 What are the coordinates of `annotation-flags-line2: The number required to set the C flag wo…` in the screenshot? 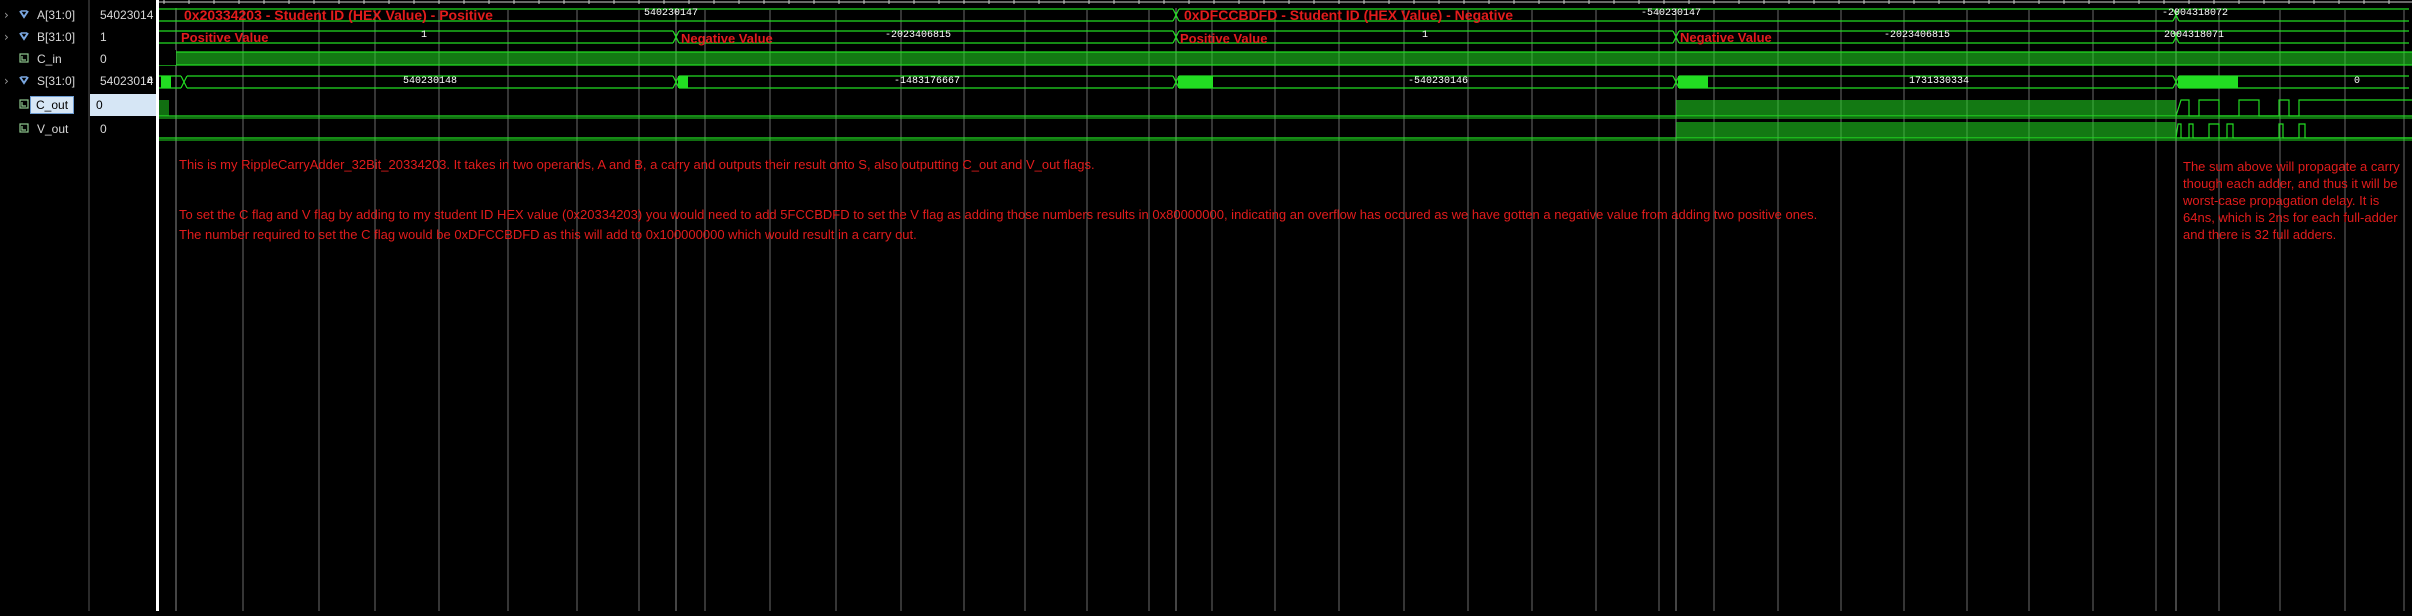 It's located at (548, 234).